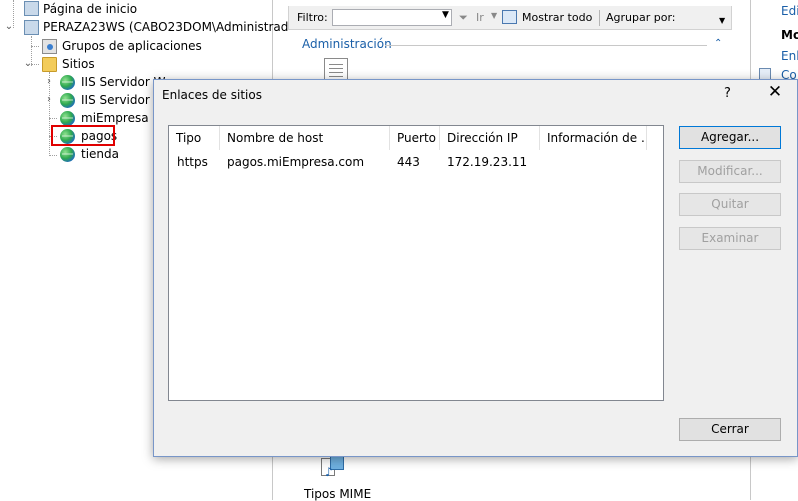 This screenshot has width=798, height=501. I want to click on cell-ip: 172.19.23.11, so click(487, 162).